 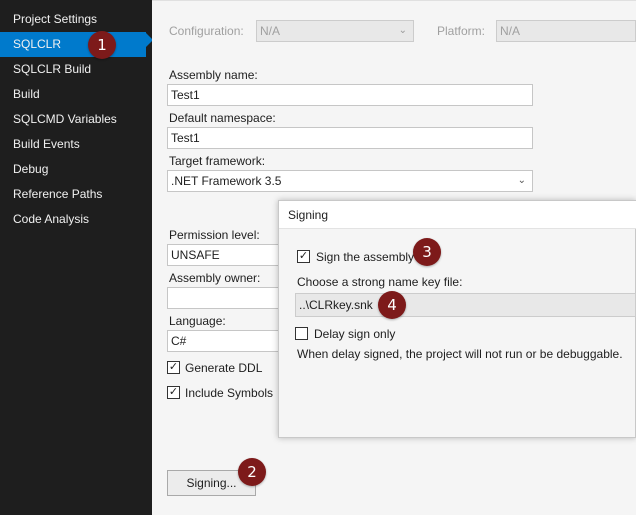 What do you see at coordinates (392, 305) in the screenshot?
I see `callout-badge-4: 4` at bounding box center [392, 305].